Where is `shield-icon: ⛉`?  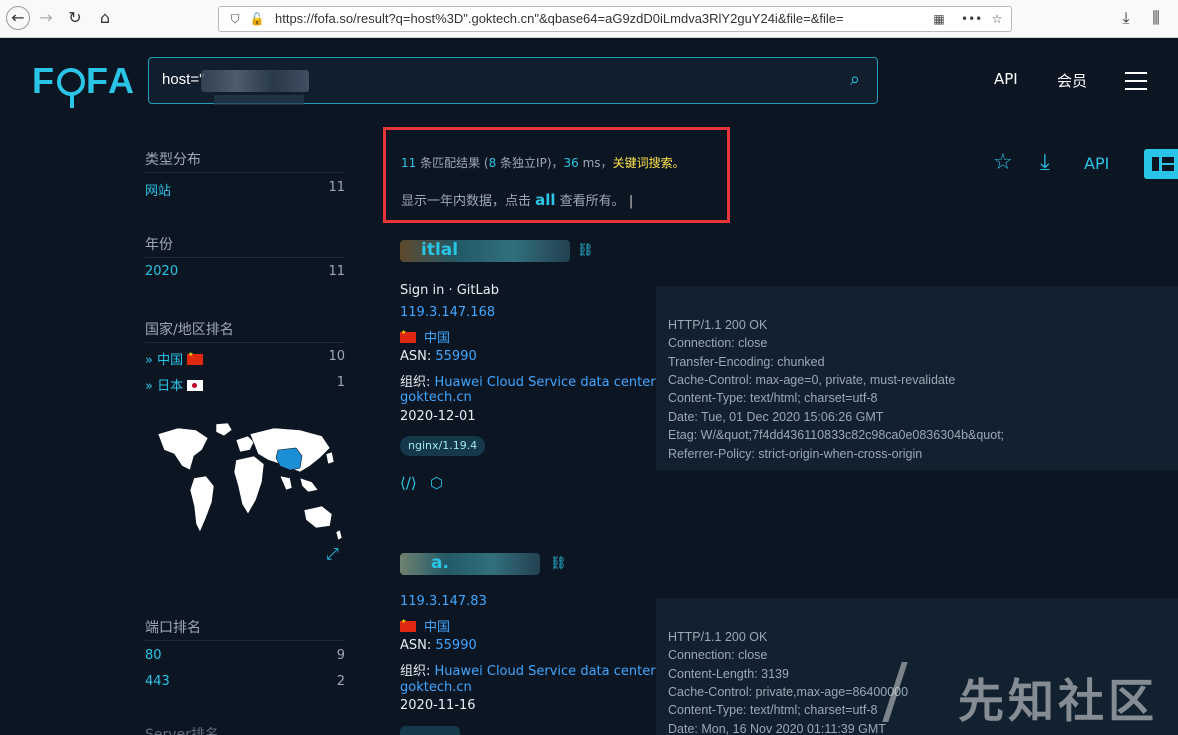 shield-icon: ⛉ is located at coordinates (235, 19).